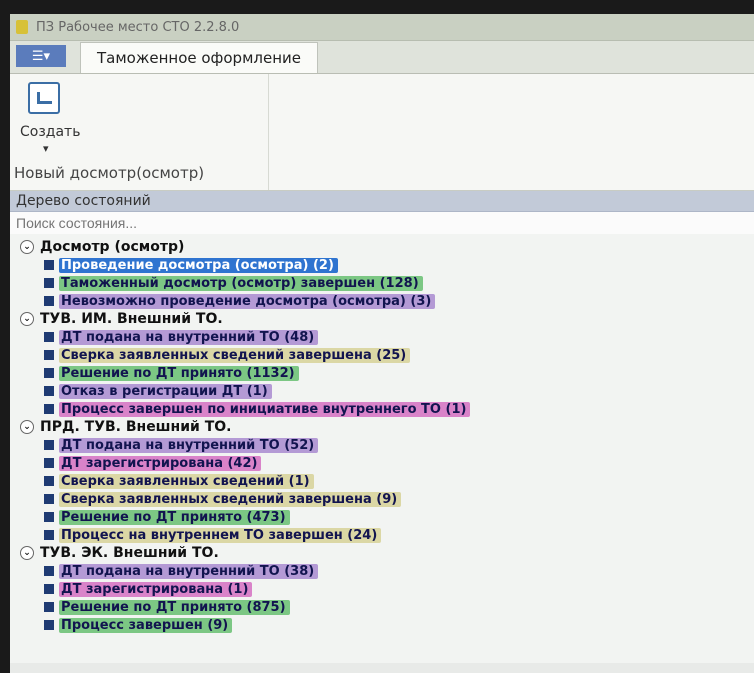 The width and height of the screenshot is (754, 673). I want to click on tree-item-label: Решение по ДТ принято (875), so click(174, 607).